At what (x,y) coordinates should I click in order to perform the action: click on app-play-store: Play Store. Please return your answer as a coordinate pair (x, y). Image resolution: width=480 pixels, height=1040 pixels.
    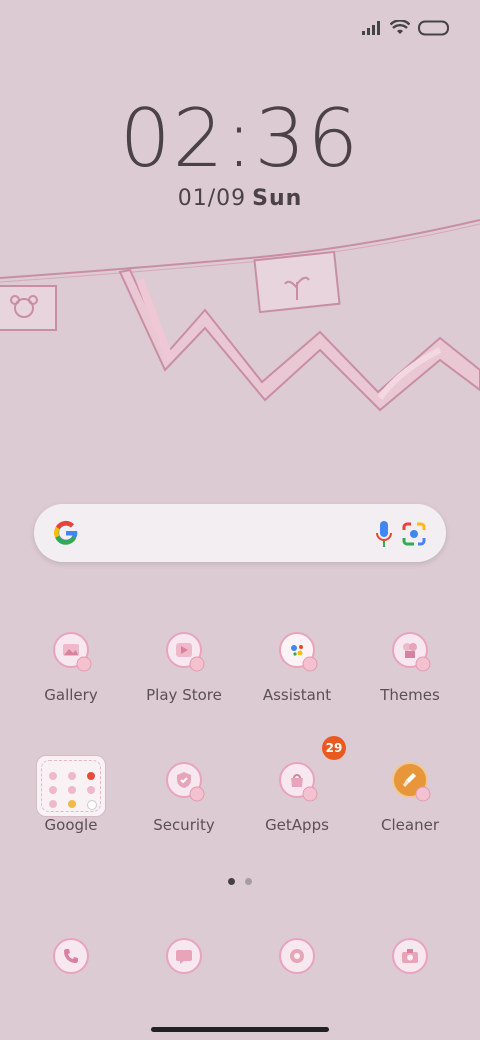
    Looking at the image, I should click on (184, 675).